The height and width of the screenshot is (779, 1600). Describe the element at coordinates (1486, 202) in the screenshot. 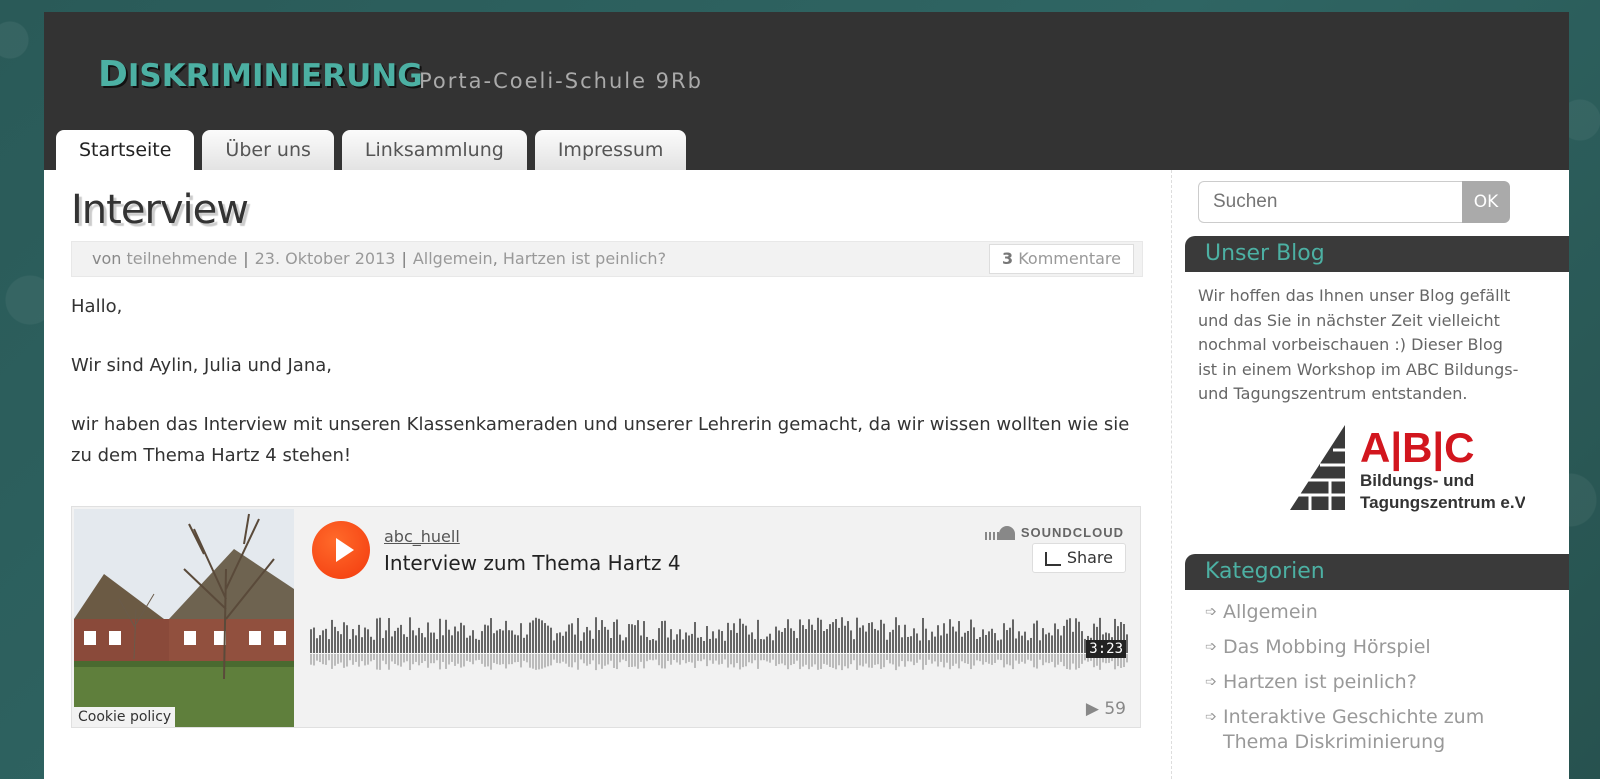

I see `search-button: OK` at that location.